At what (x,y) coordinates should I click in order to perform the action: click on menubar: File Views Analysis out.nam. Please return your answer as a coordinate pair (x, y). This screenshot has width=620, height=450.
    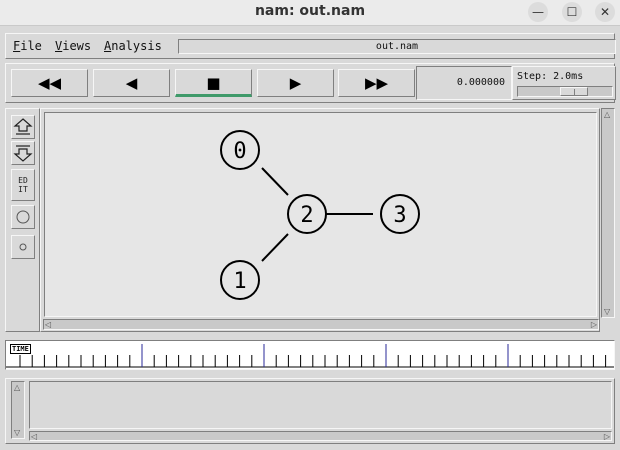
    Looking at the image, I should click on (310, 46).